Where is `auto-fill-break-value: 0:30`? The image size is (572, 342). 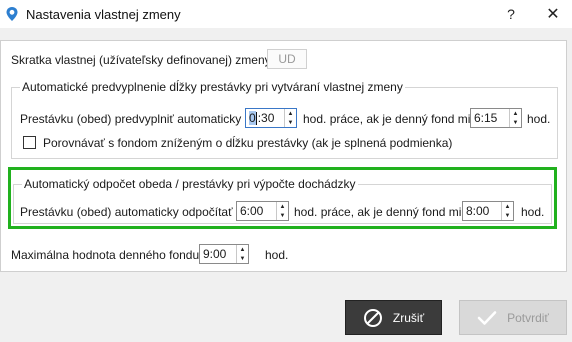 auto-fill-break-value: 0:30 is located at coordinates (265, 118).